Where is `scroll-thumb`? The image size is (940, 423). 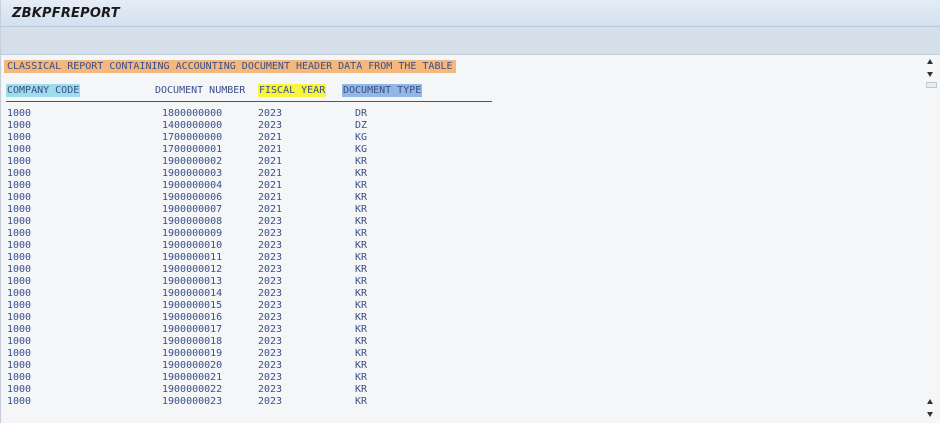 scroll-thumb is located at coordinates (931, 85).